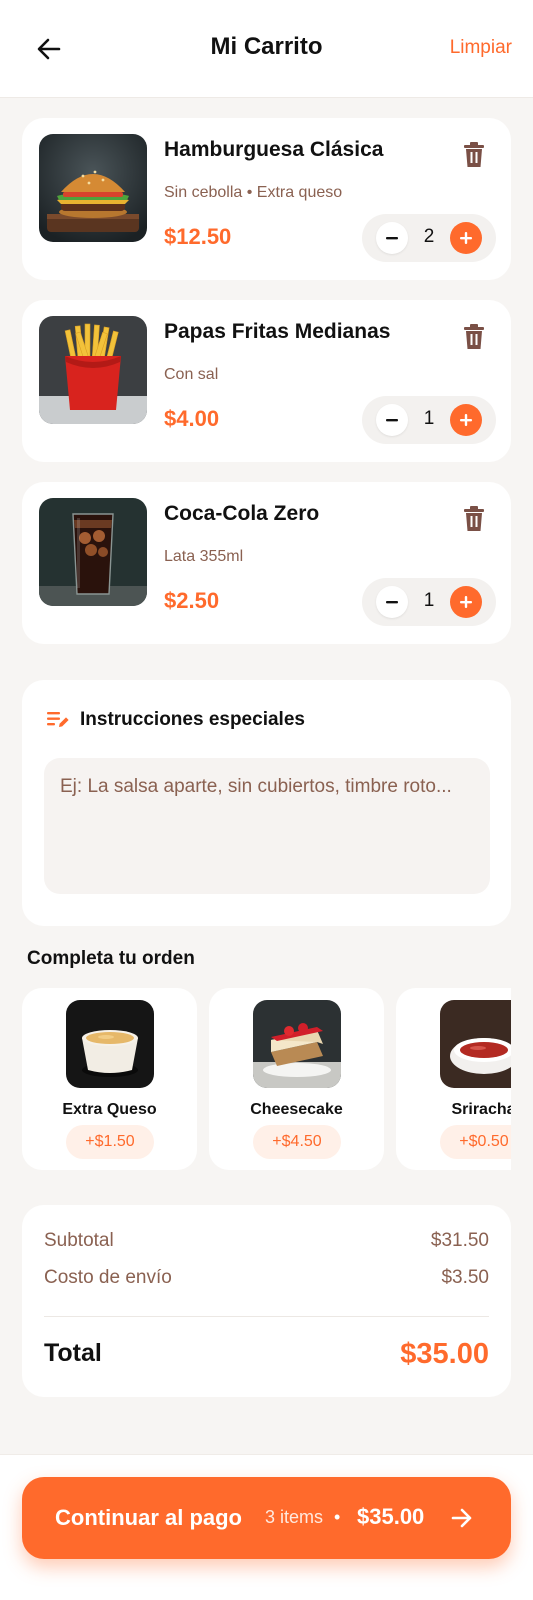  I want to click on item-price: $2.50, so click(192, 600).